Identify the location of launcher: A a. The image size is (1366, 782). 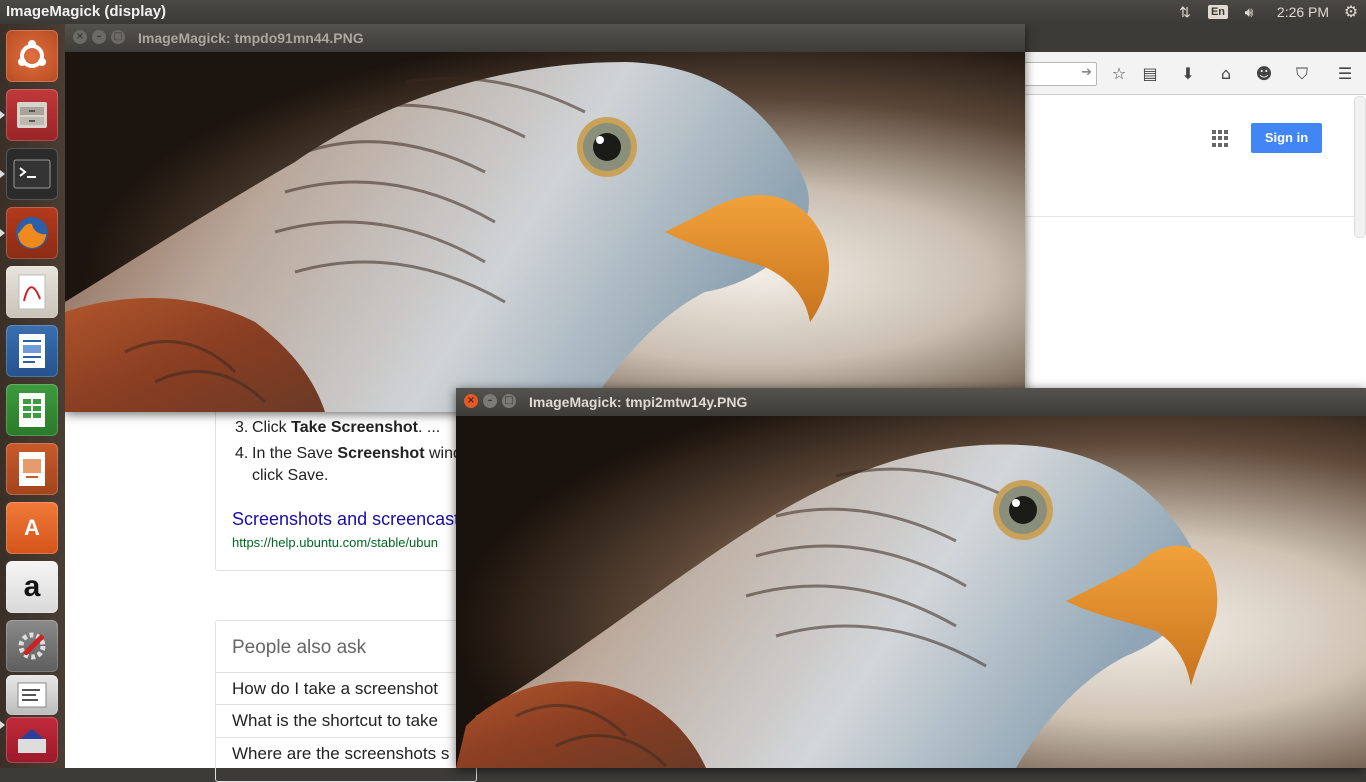
(32, 396).